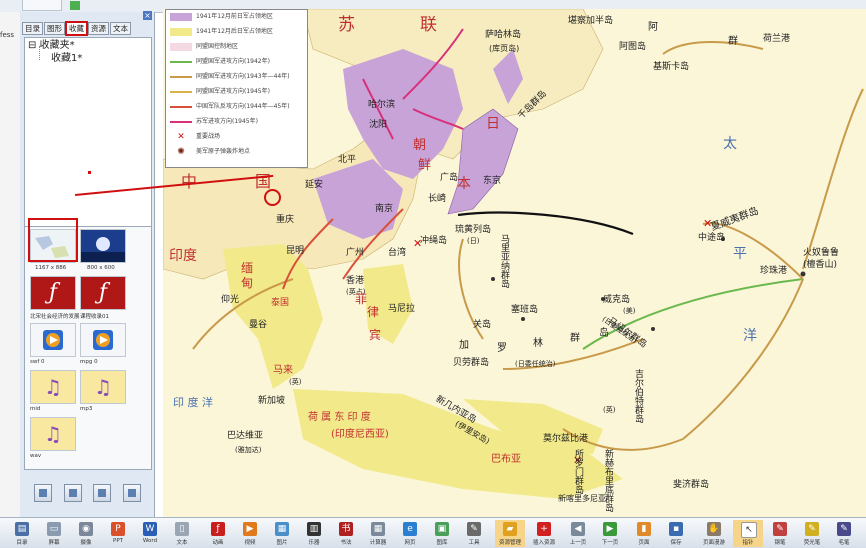  What do you see at coordinates (243, 76) in the screenshot?
I see `legend-text: 同盟国军进攻方向(1943年—44年)` at bounding box center [243, 76].